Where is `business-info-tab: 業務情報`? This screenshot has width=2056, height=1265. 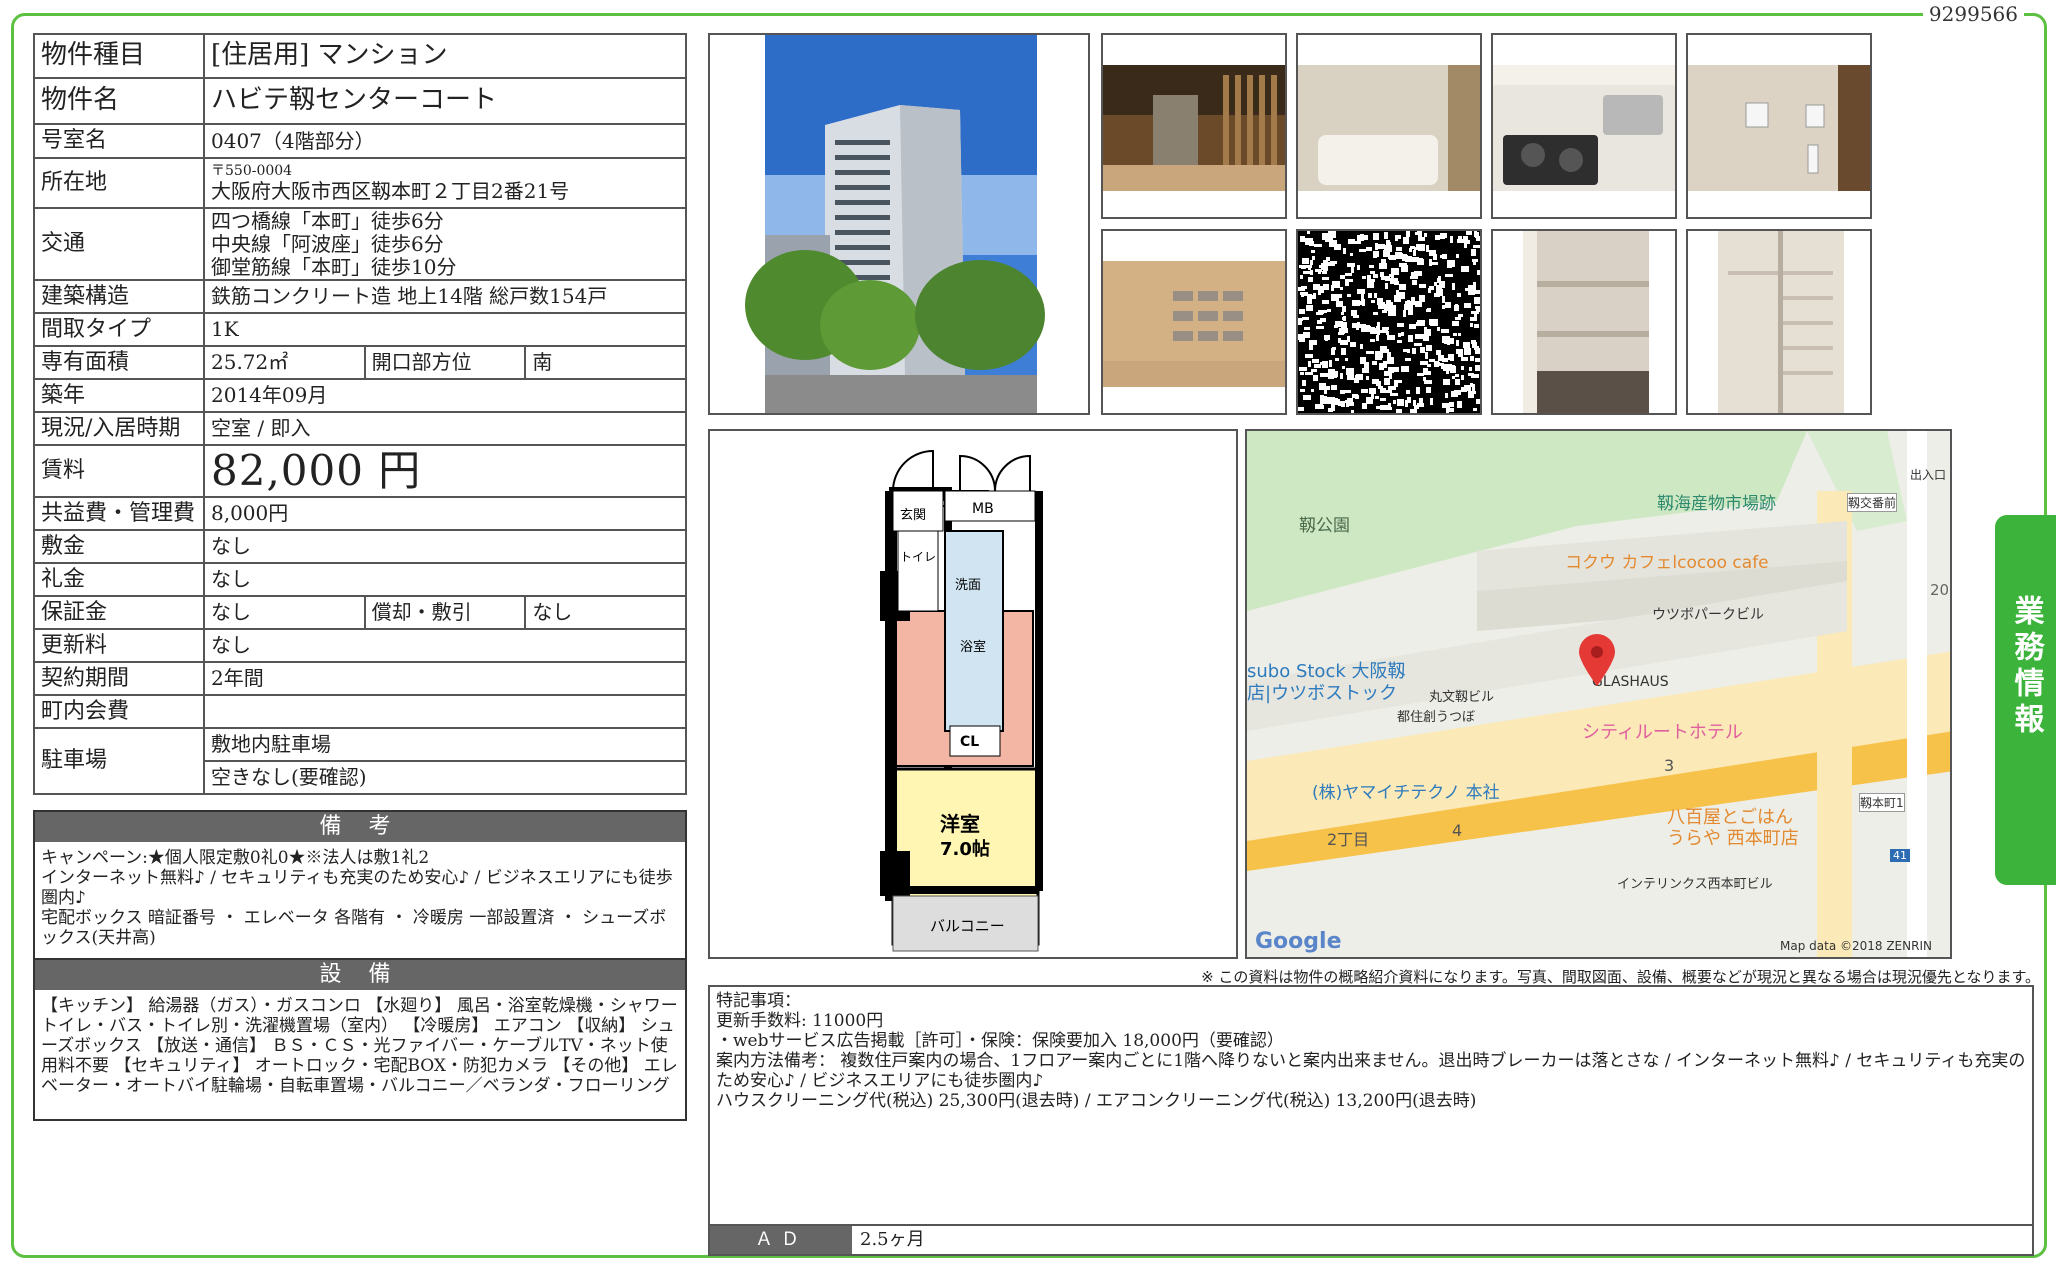 business-info-tab: 業務情報 is located at coordinates (2025, 700).